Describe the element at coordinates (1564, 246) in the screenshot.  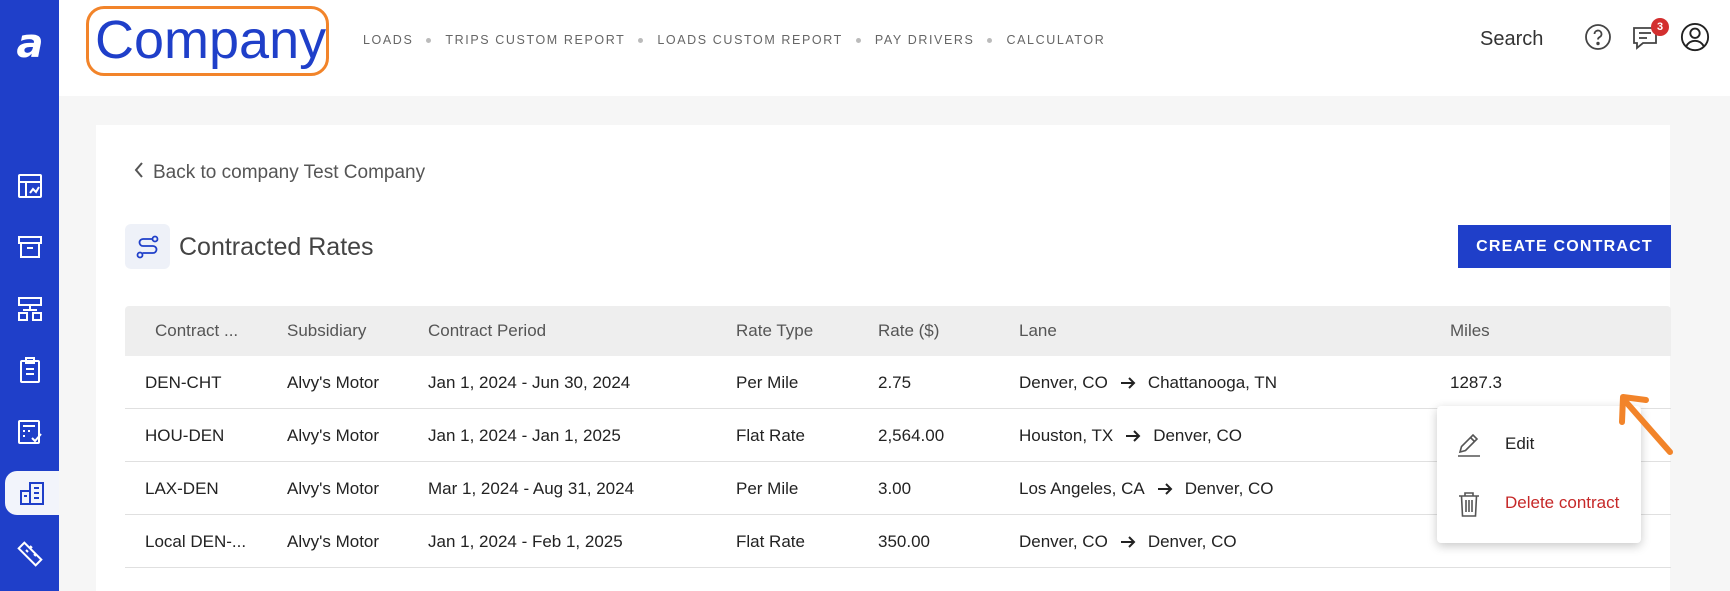
I see `create-contract-button: CREATE CONTRACT` at that location.